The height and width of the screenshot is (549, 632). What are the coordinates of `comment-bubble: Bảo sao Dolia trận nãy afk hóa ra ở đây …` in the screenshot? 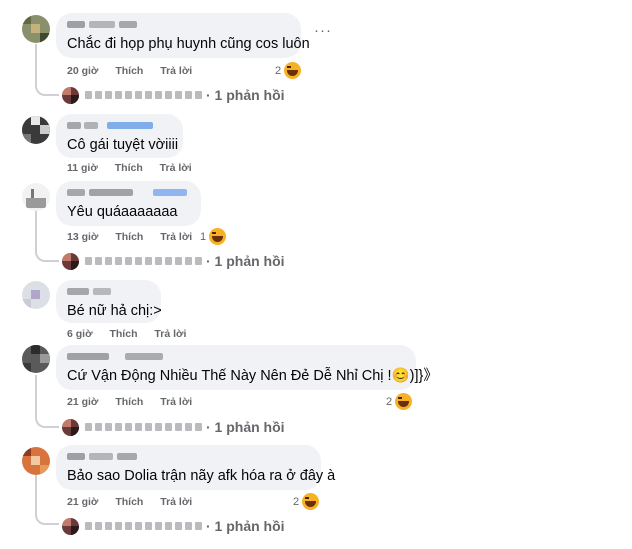 It's located at (196, 467).